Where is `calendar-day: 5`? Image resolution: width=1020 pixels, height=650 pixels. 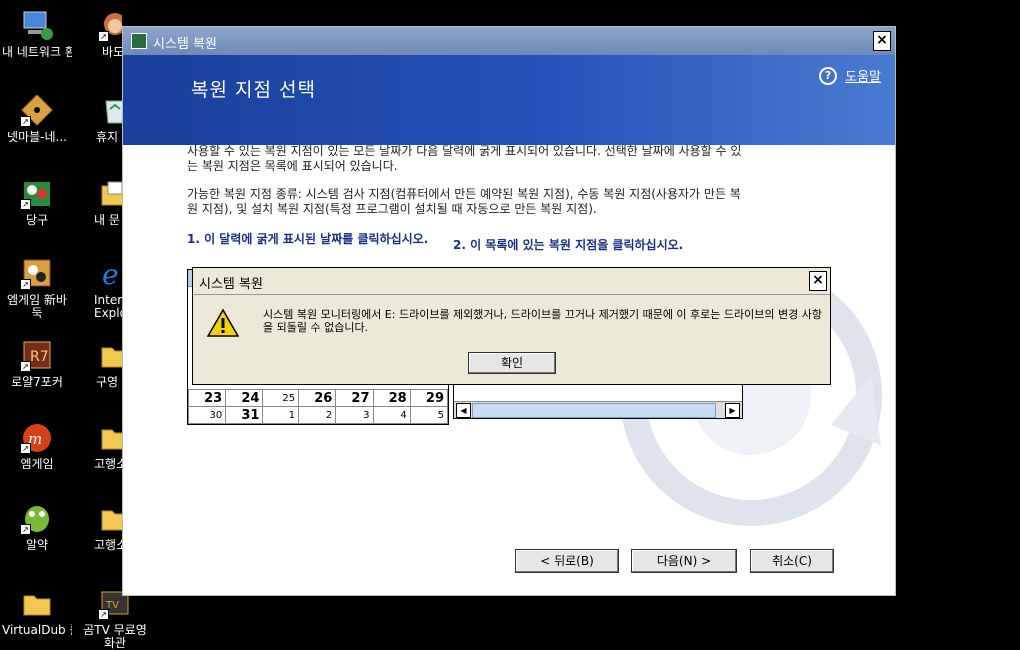 calendar-day: 5 is located at coordinates (429, 415).